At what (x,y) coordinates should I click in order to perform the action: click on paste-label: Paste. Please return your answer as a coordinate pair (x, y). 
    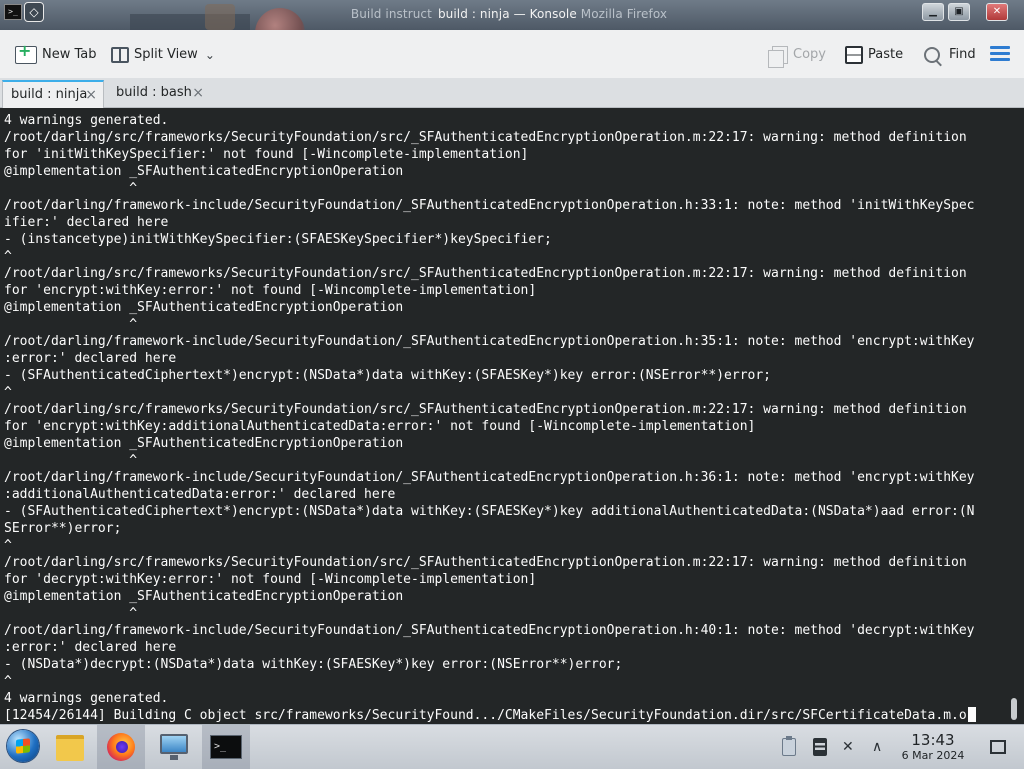
    Looking at the image, I should click on (886, 54).